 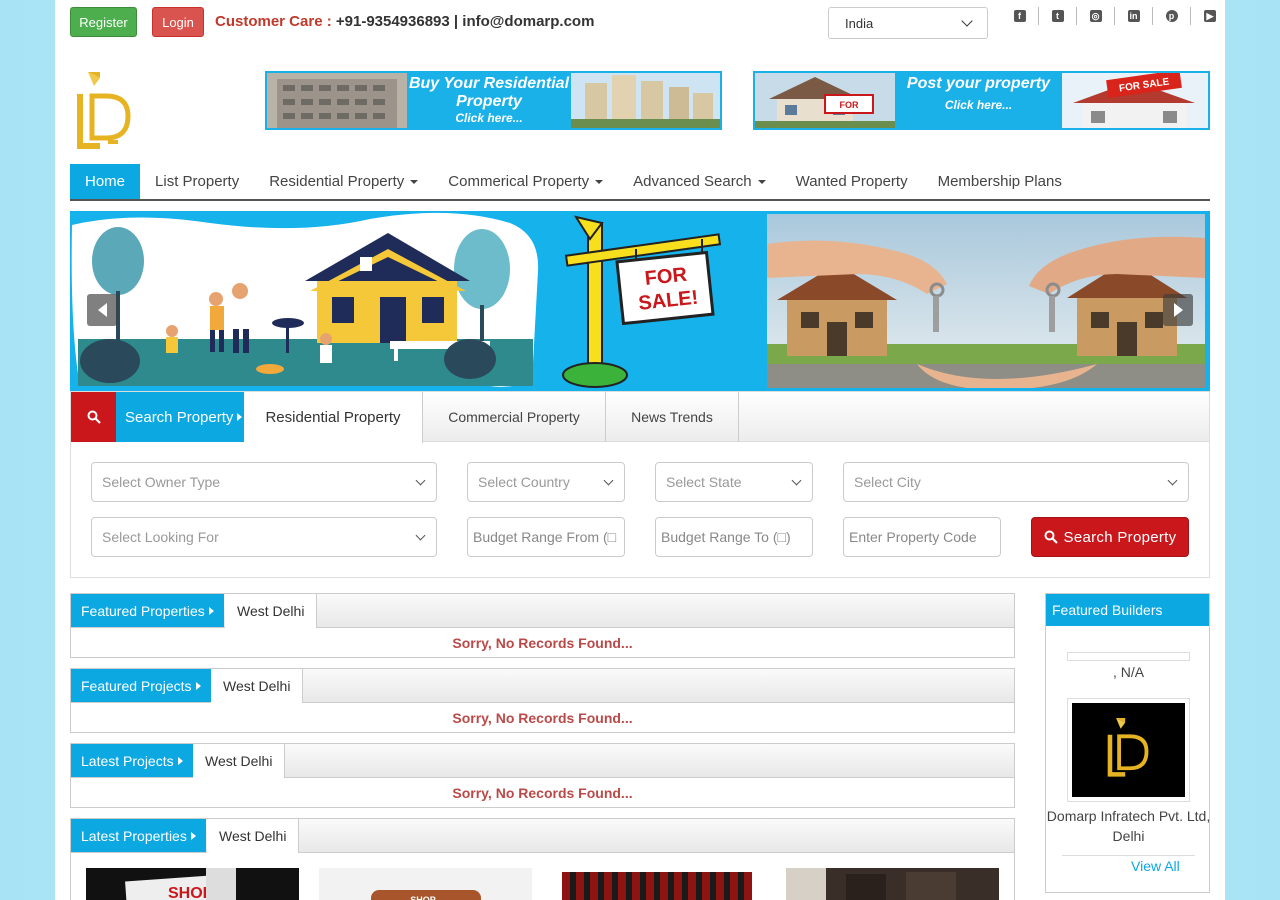 What do you see at coordinates (672, 417) in the screenshot?
I see `tab-news-trends: News Trends` at bounding box center [672, 417].